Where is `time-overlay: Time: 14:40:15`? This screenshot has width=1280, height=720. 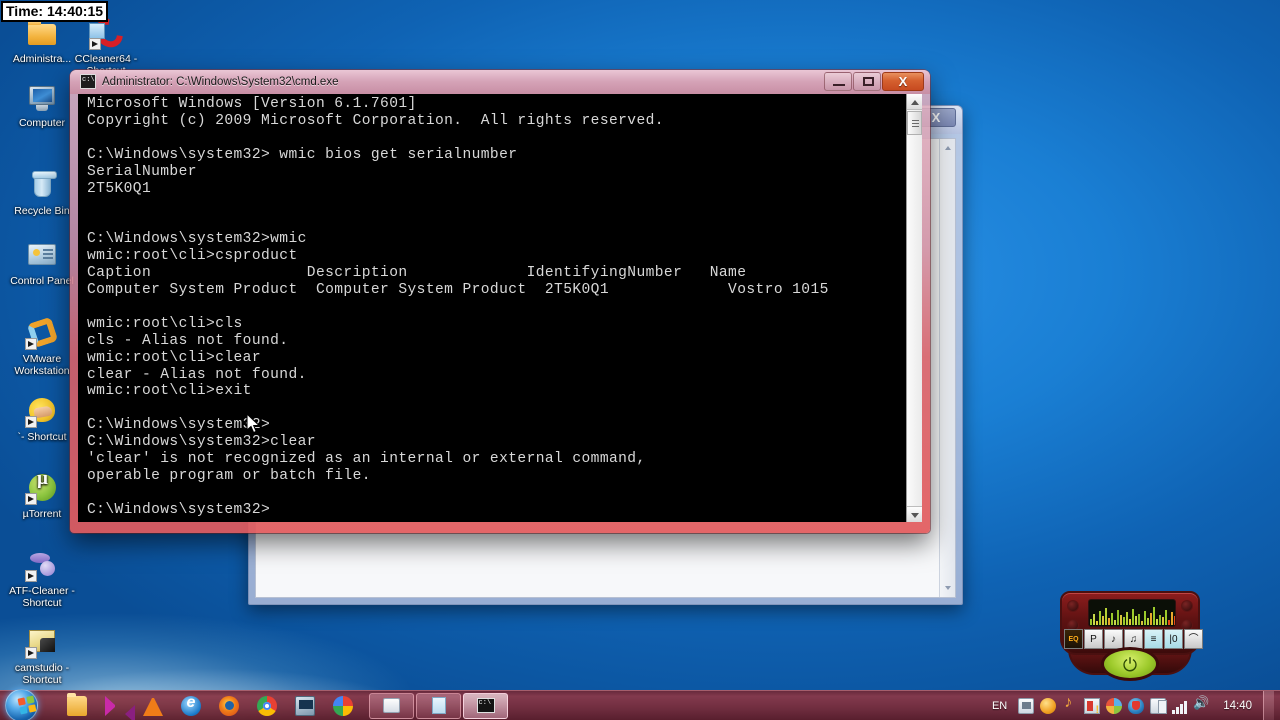
time-overlay: Time: 14:40:15 is located at coordinates (55, 11).